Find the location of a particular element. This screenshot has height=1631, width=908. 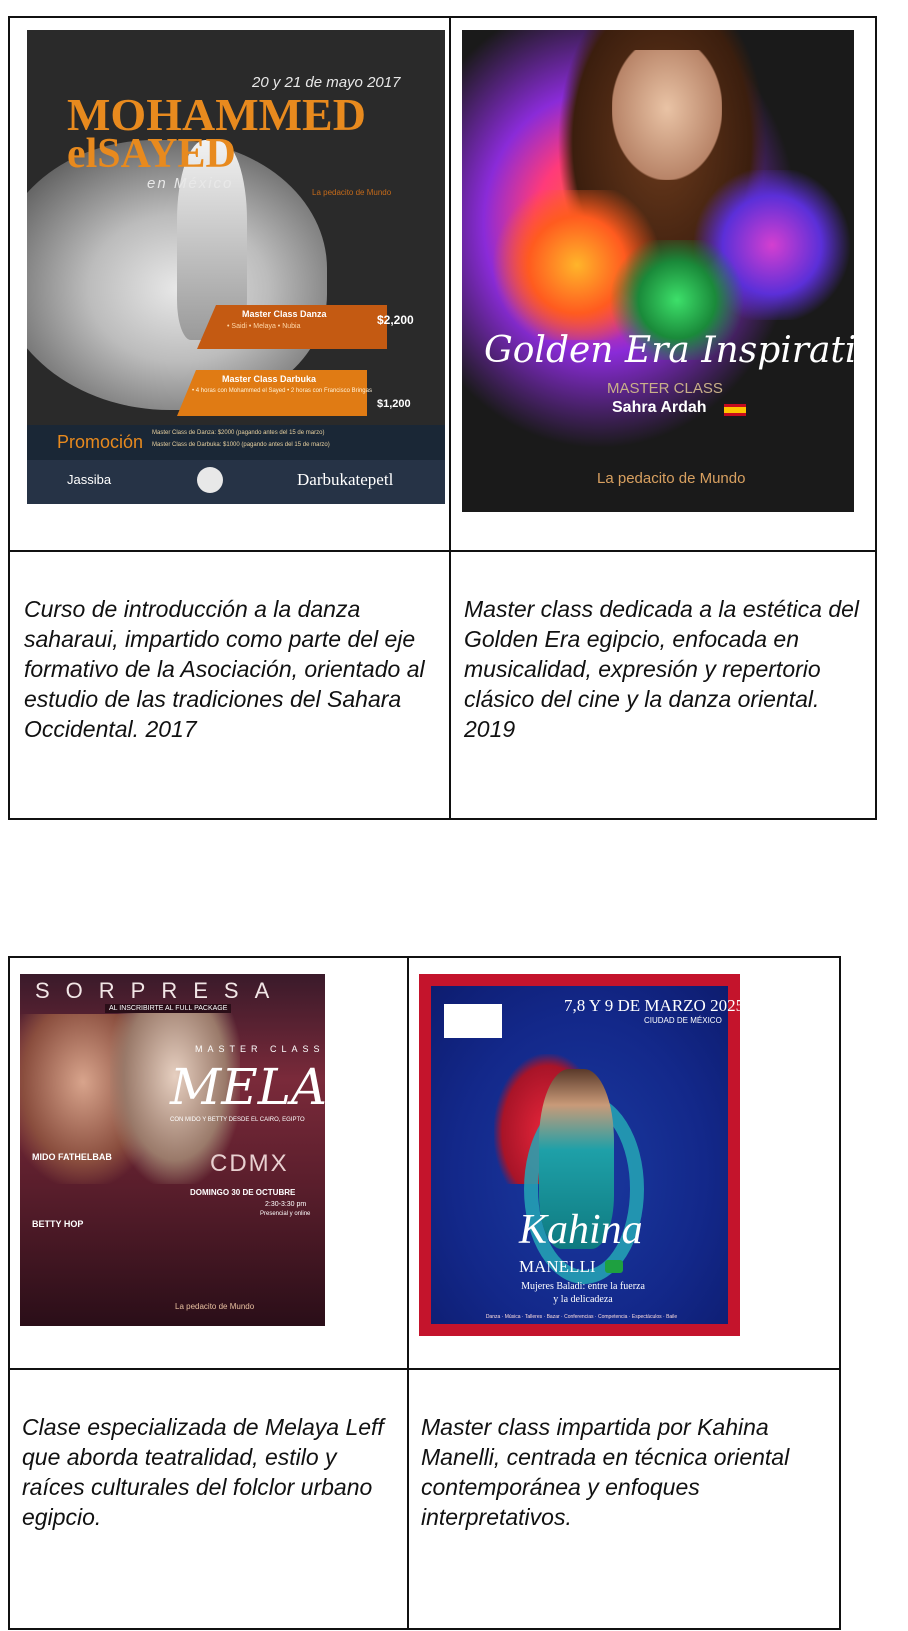

emblem-icon is located at coordinates (210, 480).